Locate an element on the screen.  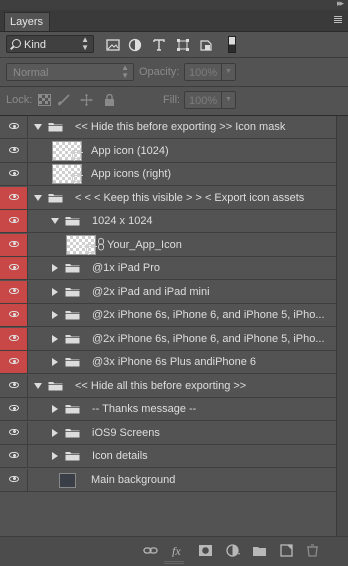
adjustment-layer-icon is located at coordinates (233, 550).